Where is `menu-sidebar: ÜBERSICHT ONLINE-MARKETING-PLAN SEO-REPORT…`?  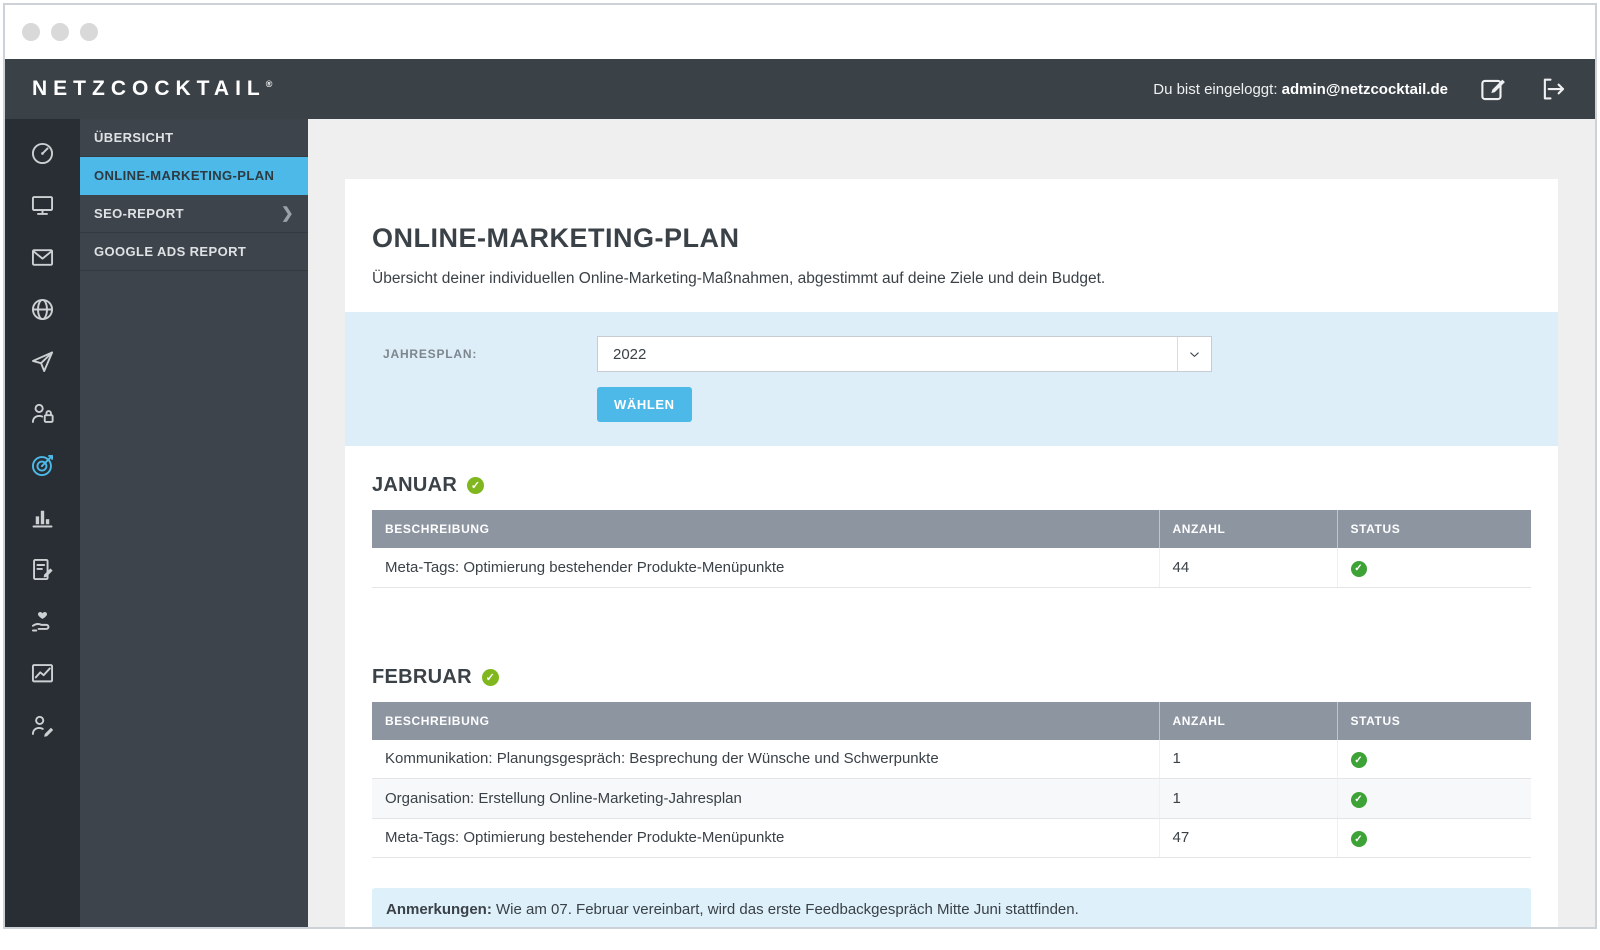
menu-sidebar: ÜBERSICHT ONLINE-MARKETING-PLAN SEO-REPORT… is located at coordinates (194, 523).